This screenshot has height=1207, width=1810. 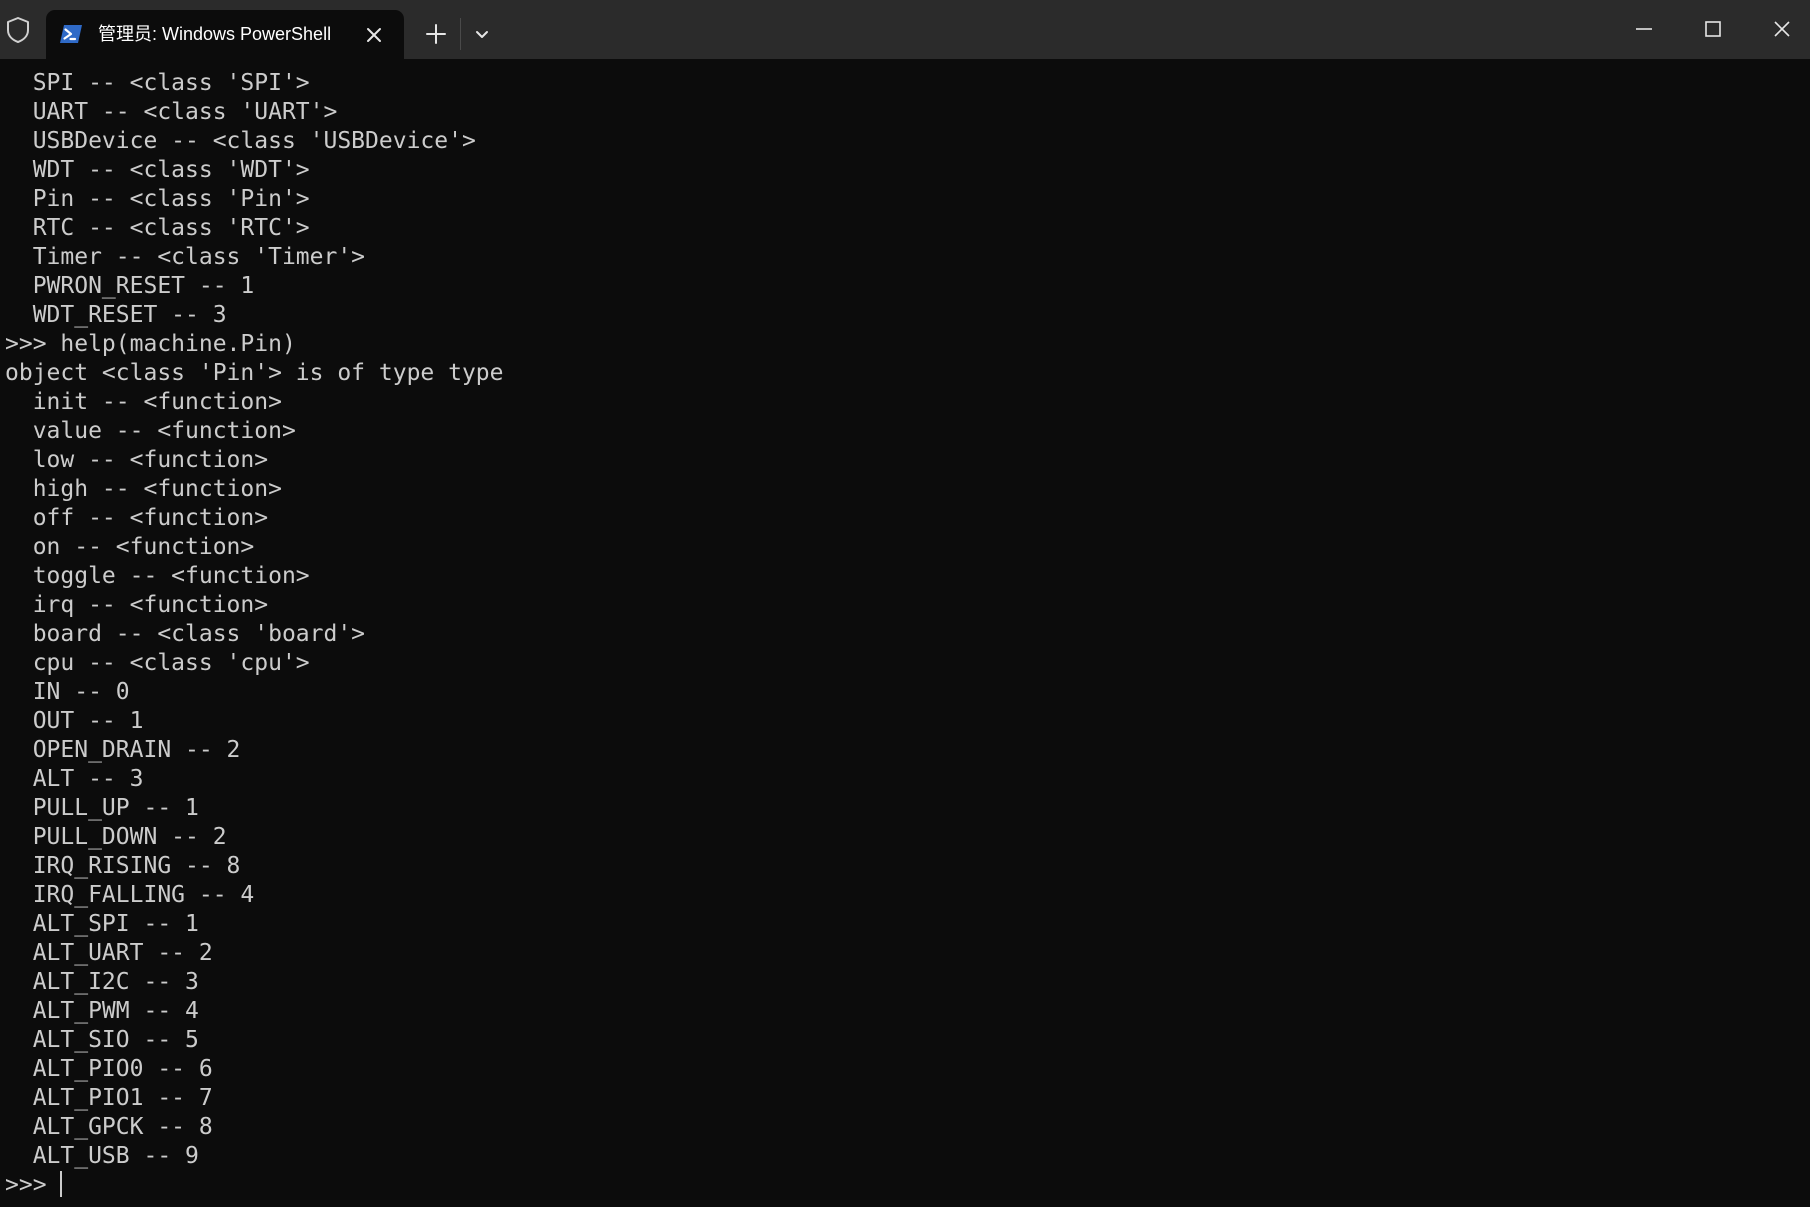 I want to click on maximize-button, so click(x=1713, y=29).